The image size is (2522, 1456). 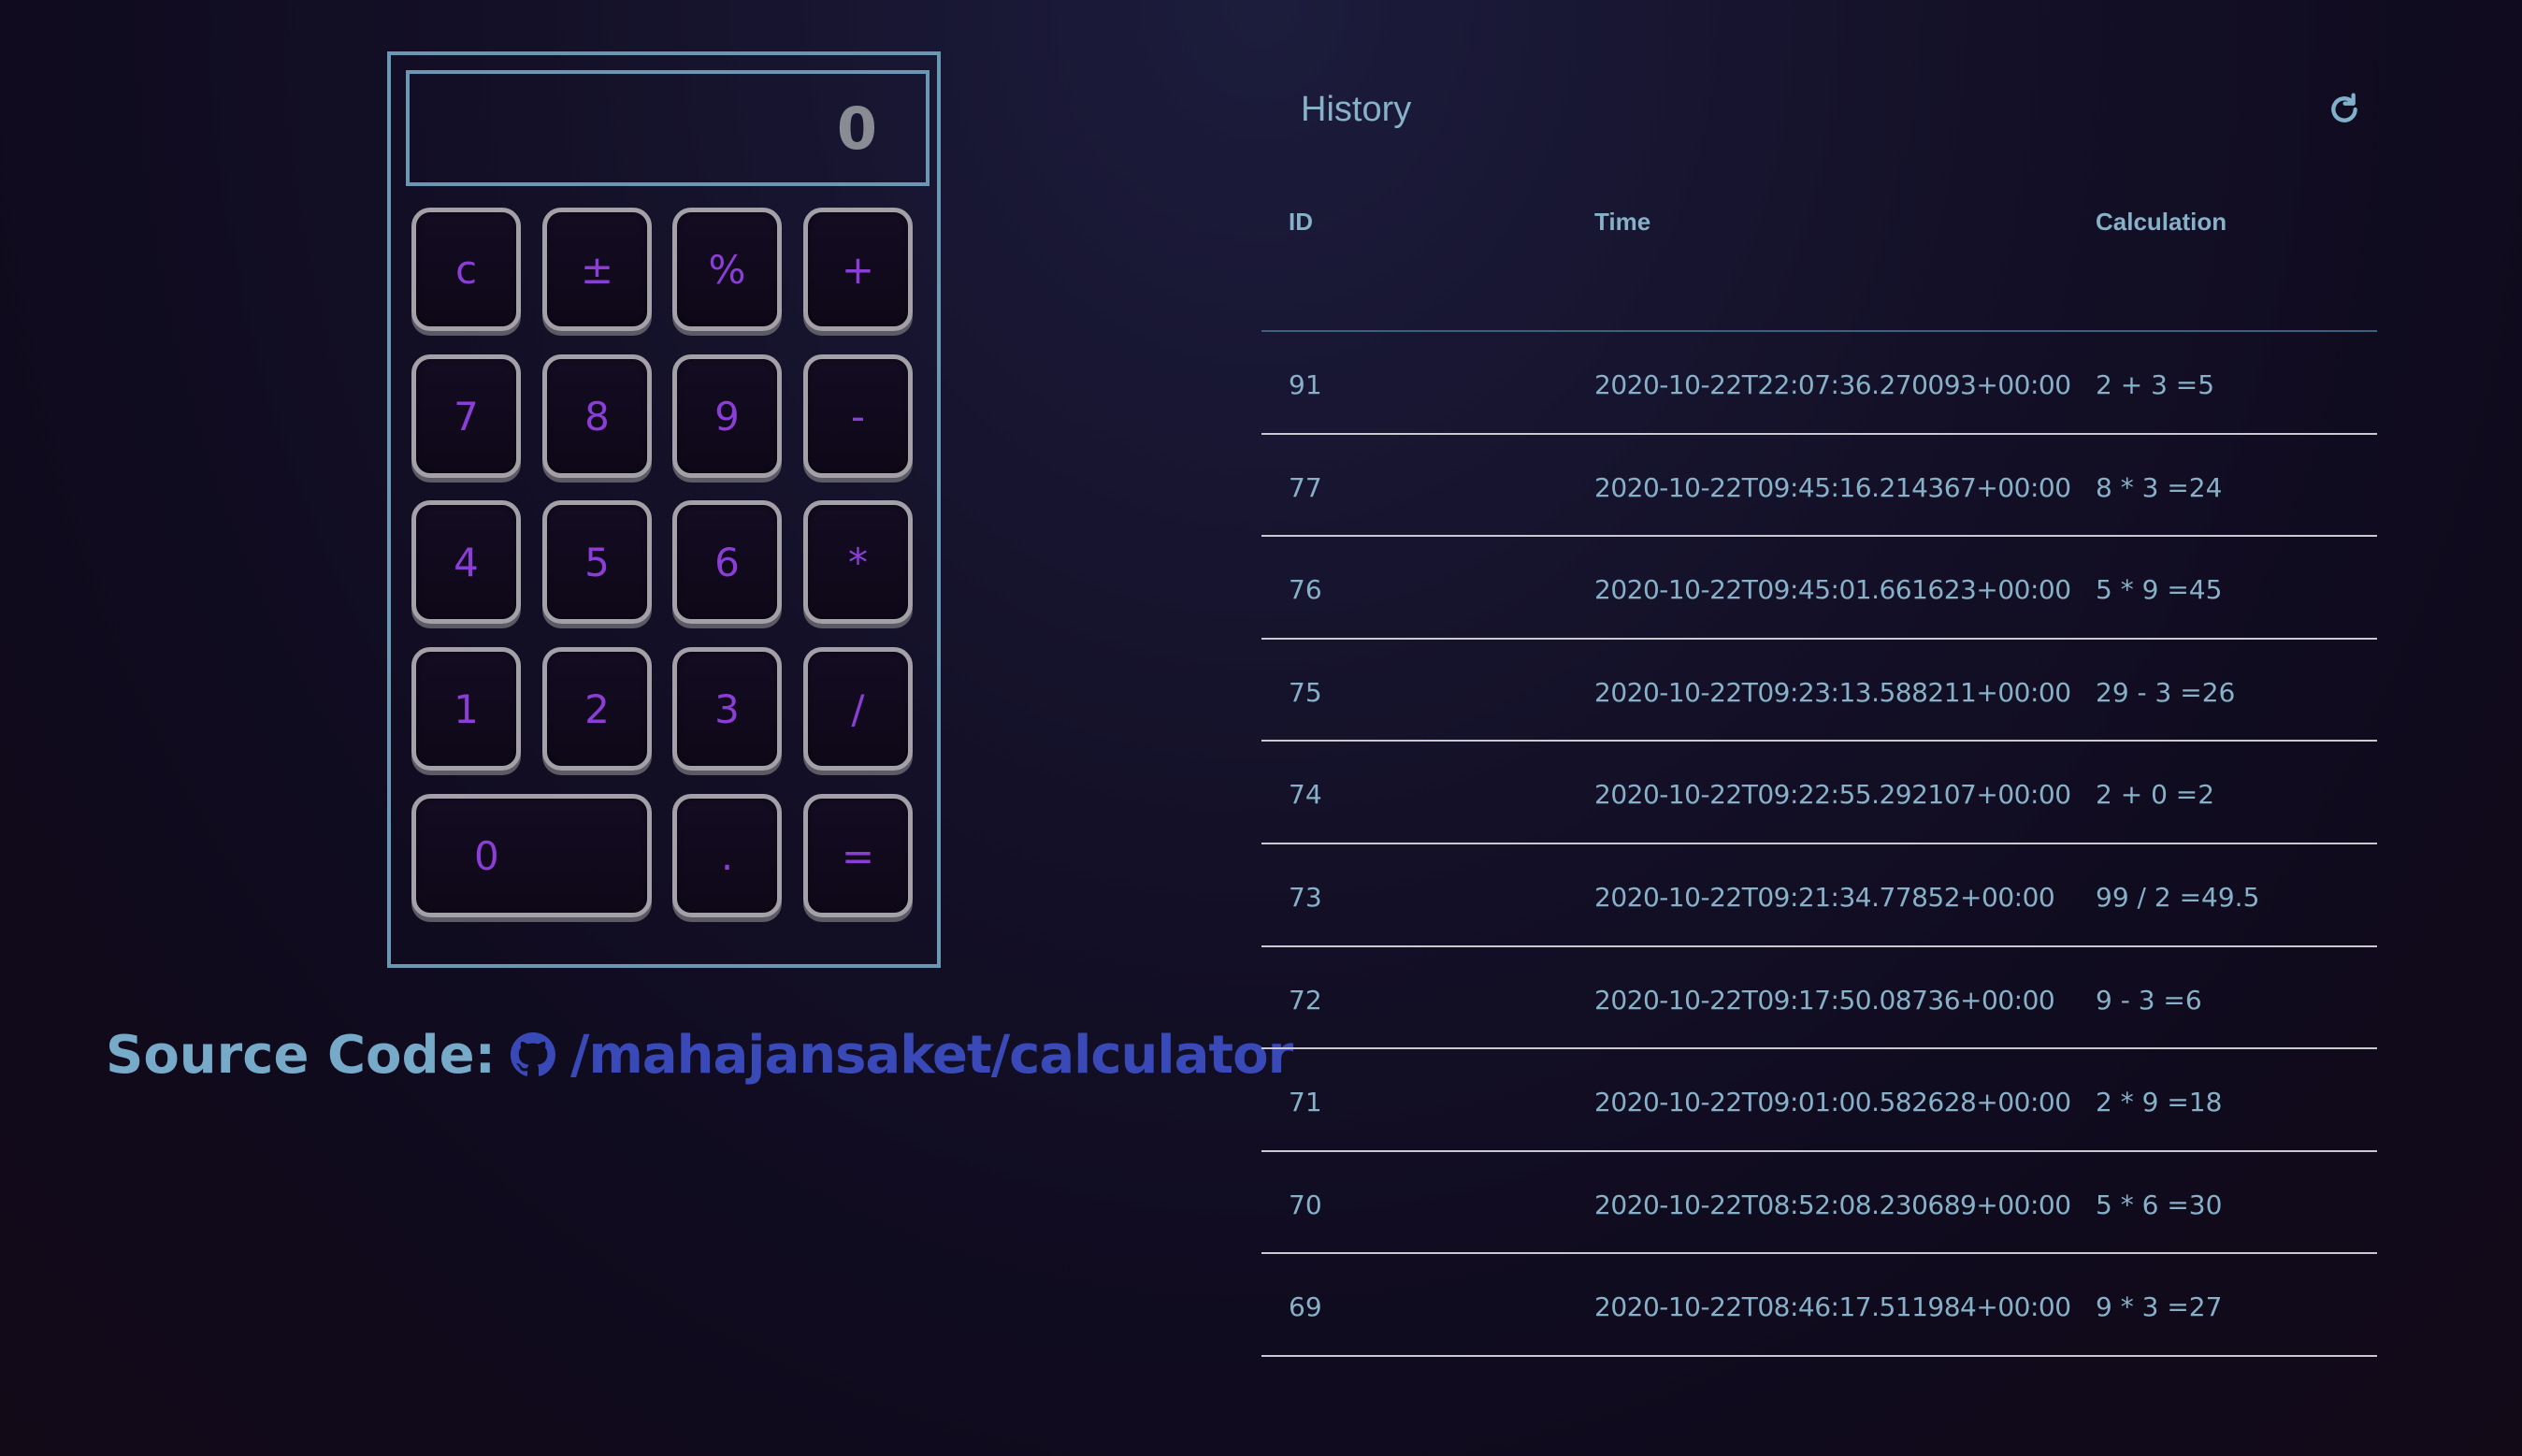 I want to click on cell-time: 2020-10-22T09:23:13.588211+00:00, so click(x=1832, y=692).